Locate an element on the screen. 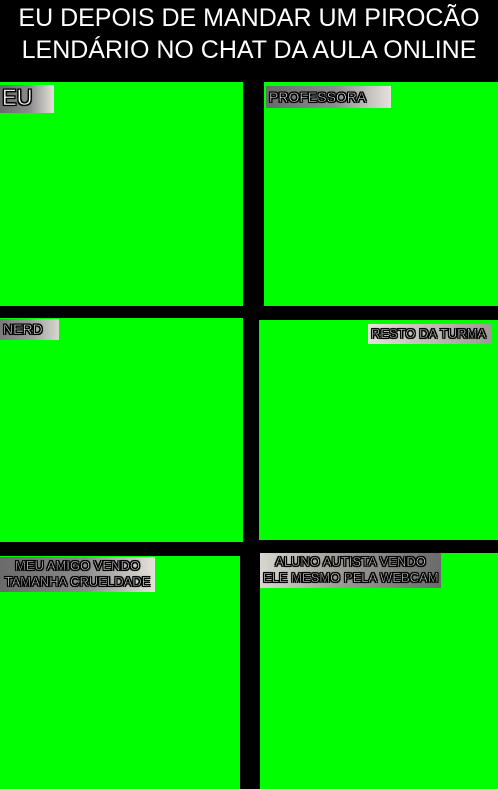 This screenshot has height=789, width=498. label-eu: EU is located at coordinates (27, 99).